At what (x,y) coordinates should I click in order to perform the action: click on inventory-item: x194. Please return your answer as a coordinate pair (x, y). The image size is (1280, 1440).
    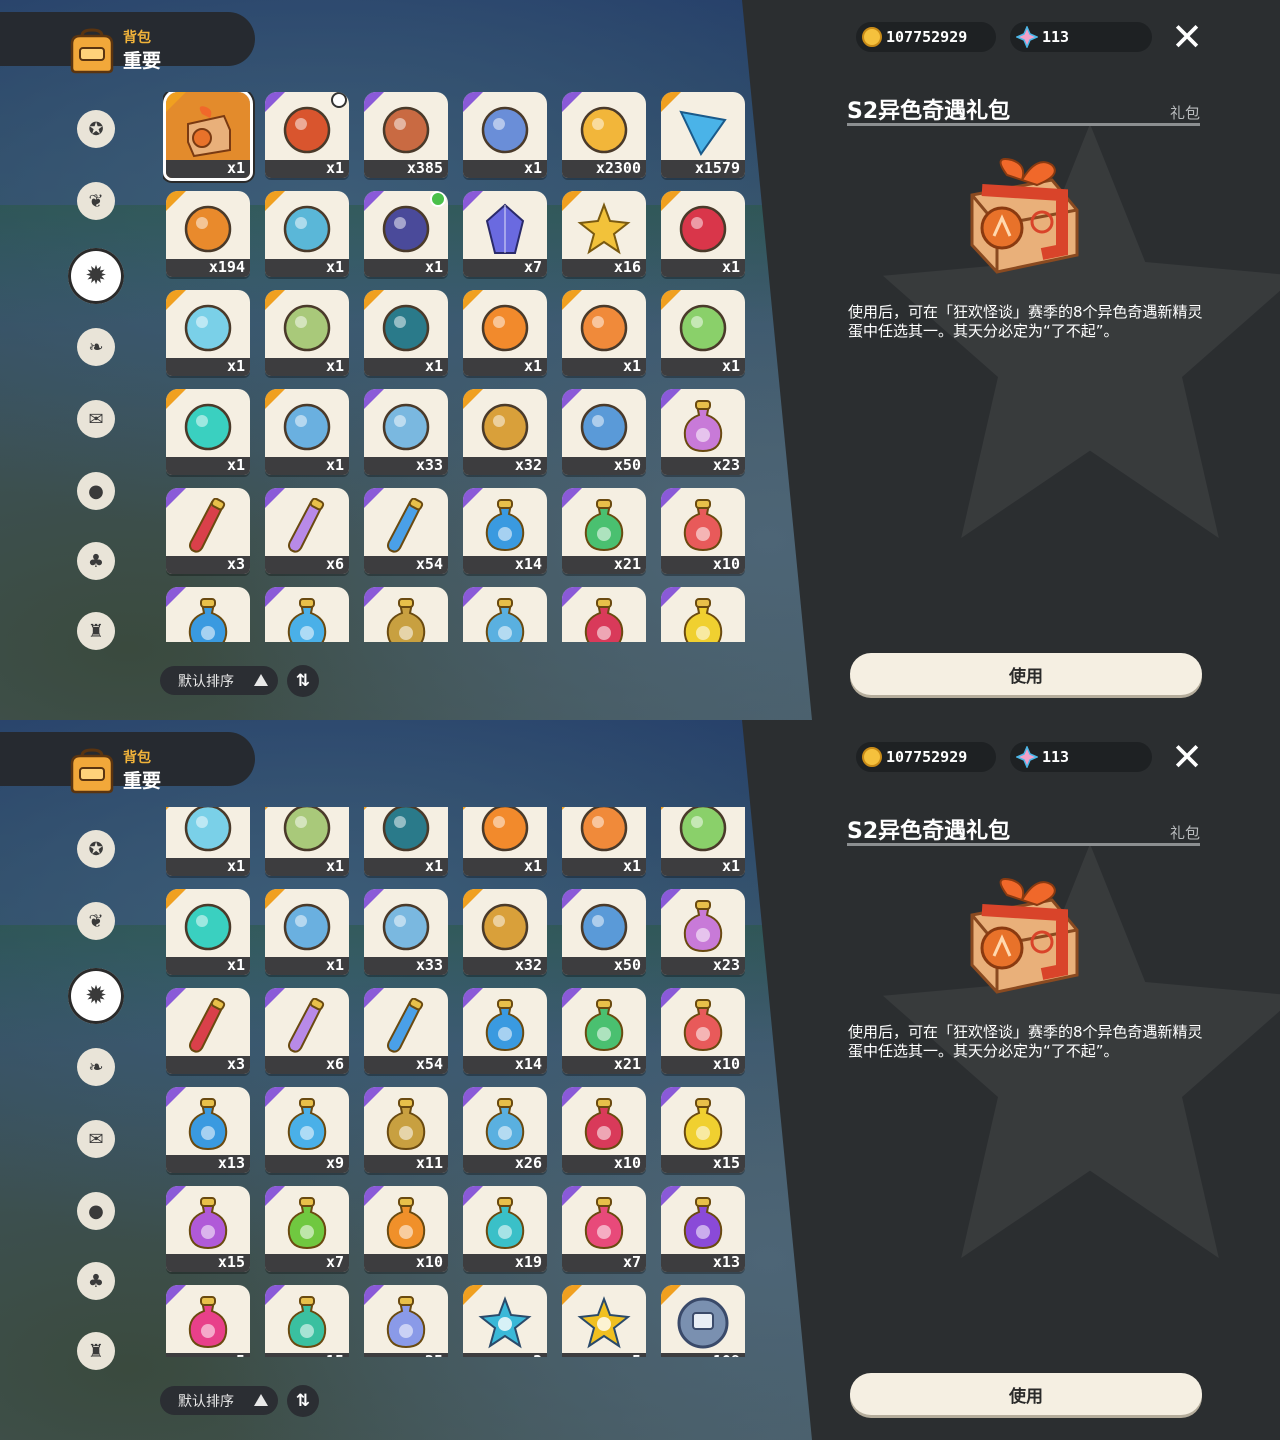
    Looking at the image, I should click on (208, 234).